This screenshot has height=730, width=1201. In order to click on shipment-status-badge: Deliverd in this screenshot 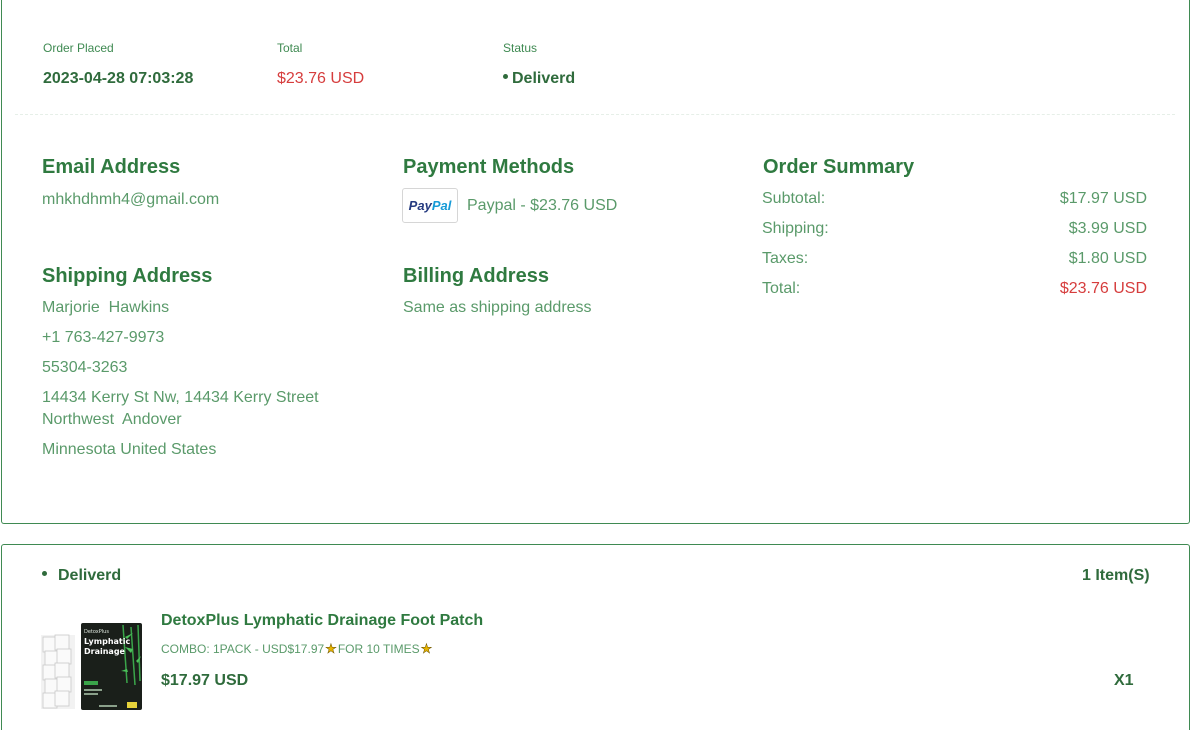, I will do `click(81, 576)`.